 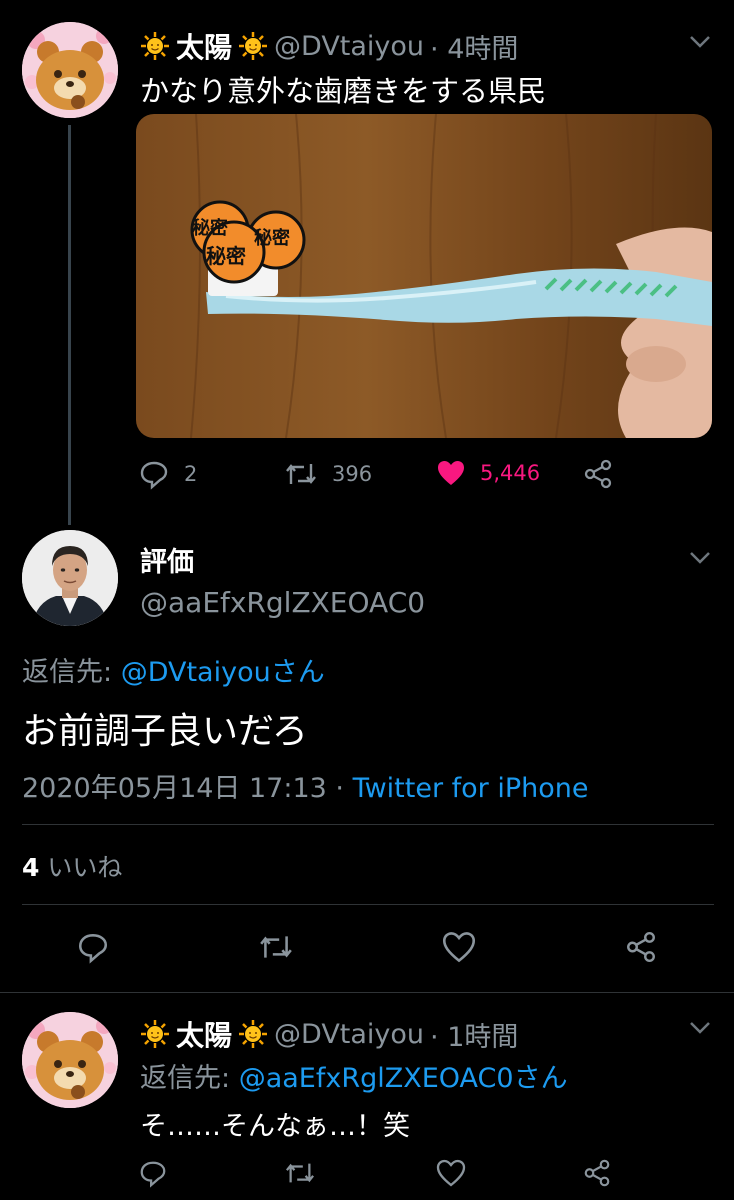 What do you see at coordinates (328, 474) in the screenshot?
I see `retweet-button: 396` at bounding box center [328, 474].